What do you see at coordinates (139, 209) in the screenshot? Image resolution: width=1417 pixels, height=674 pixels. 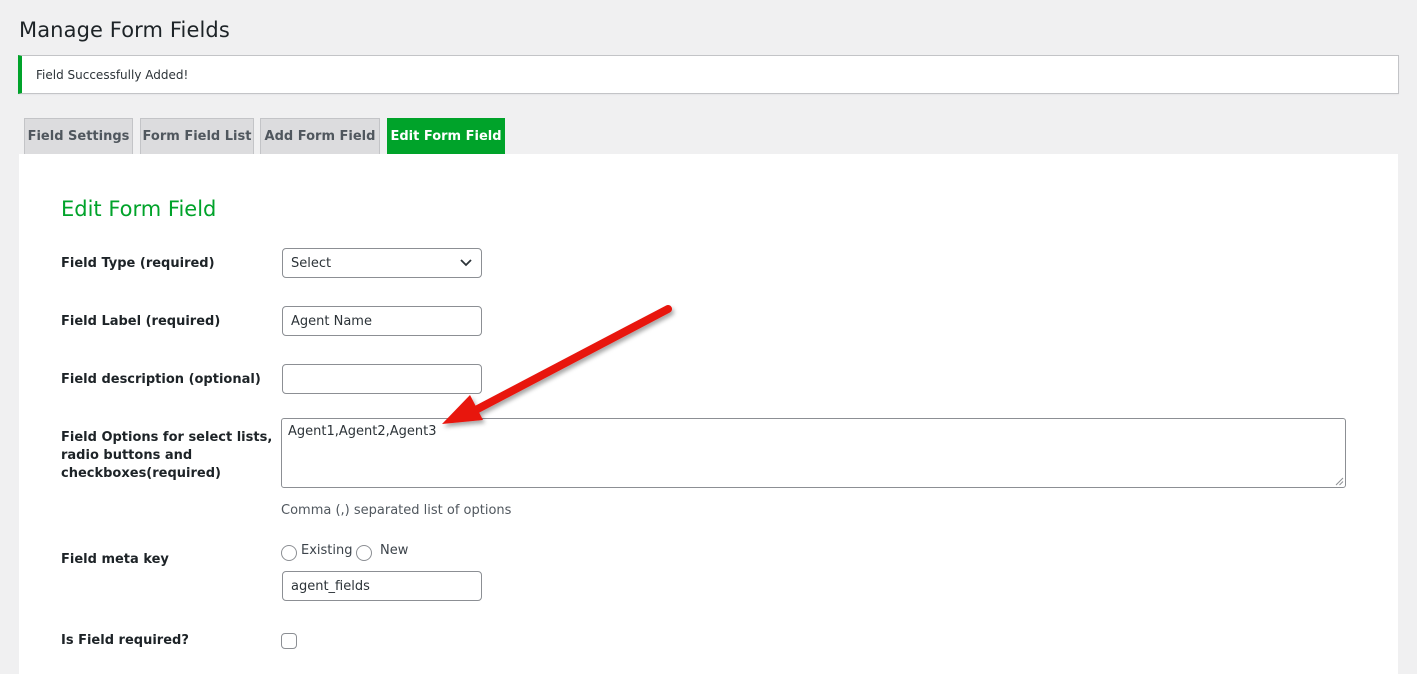 I see `section-title: Edit Form Field` at bounding box center [139, 209].